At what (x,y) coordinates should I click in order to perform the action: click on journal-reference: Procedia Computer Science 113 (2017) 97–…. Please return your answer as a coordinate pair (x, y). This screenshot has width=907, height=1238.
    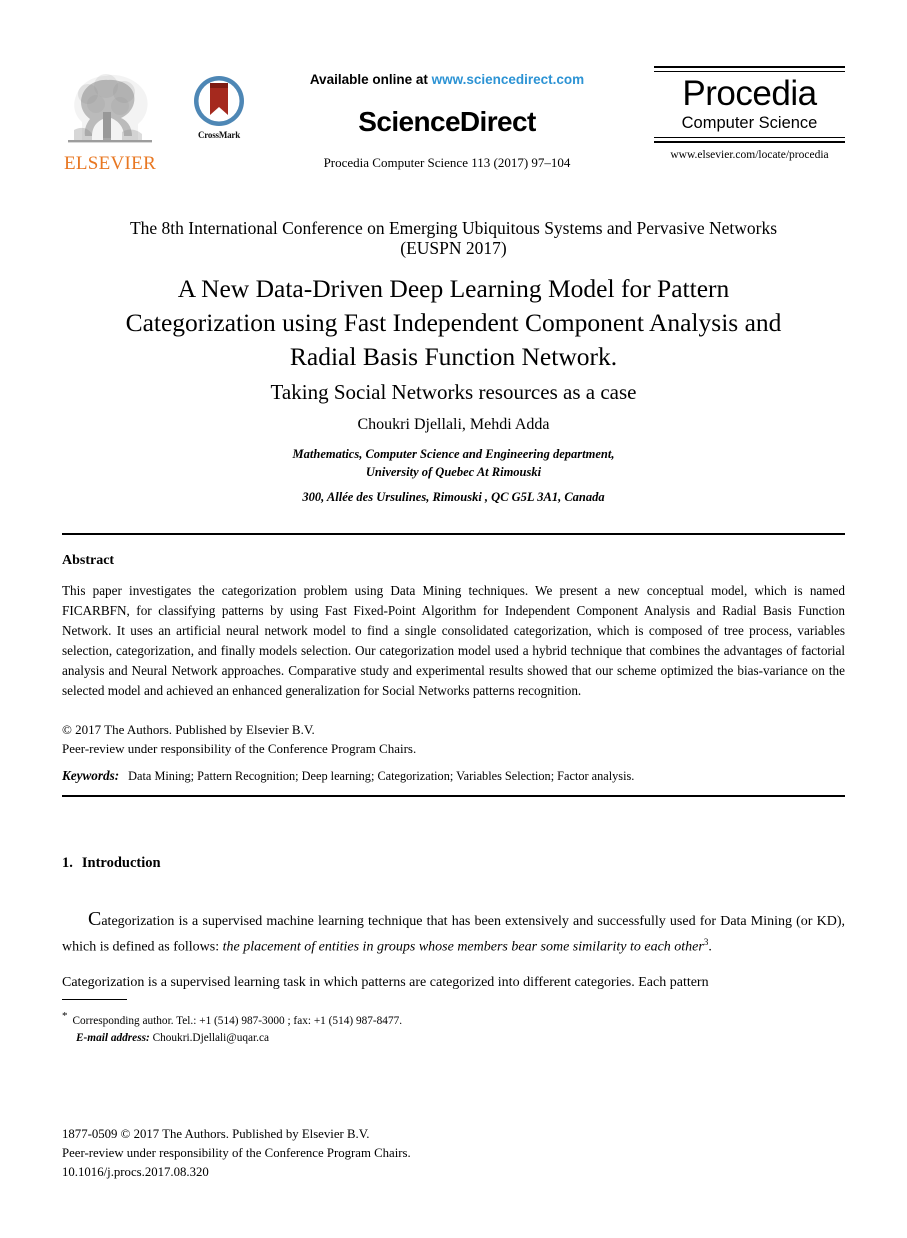
    Looking at the image, I should click on (447, 162).